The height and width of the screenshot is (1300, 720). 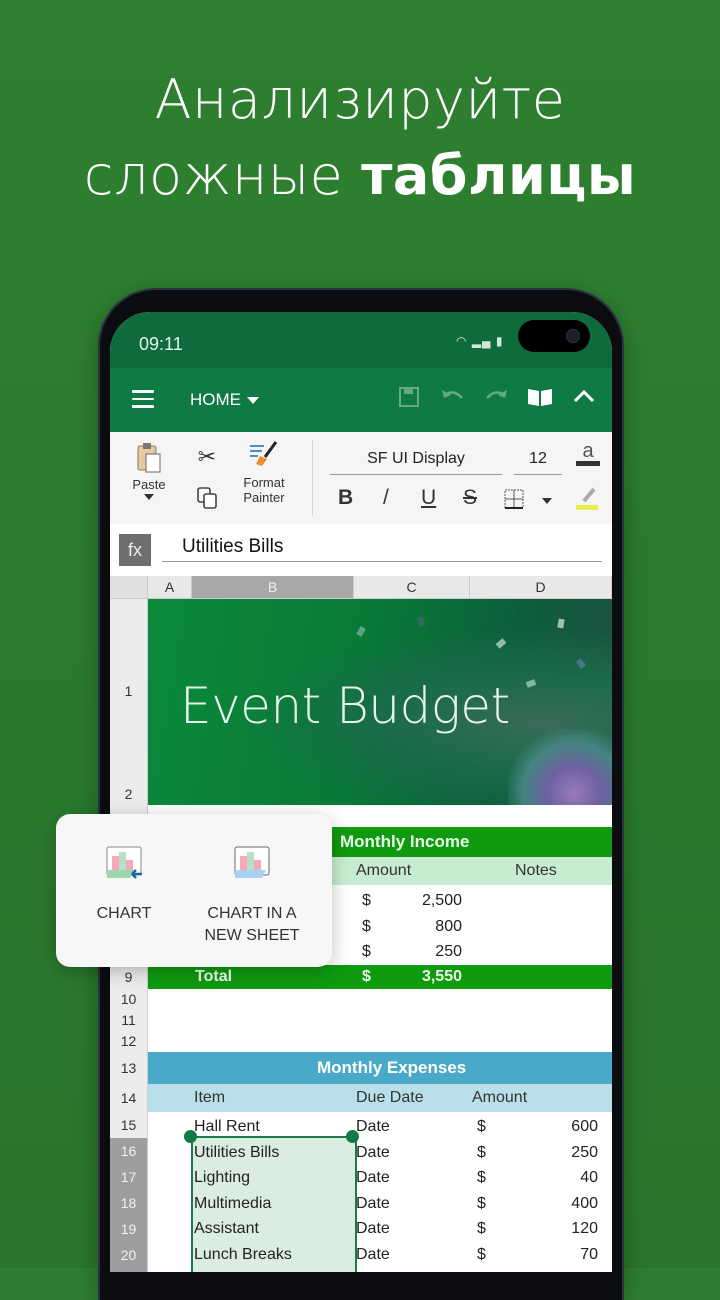 I want to click on row-header-14: 14, so click(x=129, y=1098).